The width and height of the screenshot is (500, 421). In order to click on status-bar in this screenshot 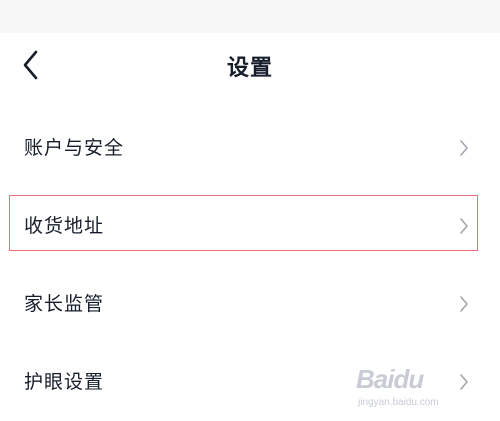, I will do `click(250, 16)`.